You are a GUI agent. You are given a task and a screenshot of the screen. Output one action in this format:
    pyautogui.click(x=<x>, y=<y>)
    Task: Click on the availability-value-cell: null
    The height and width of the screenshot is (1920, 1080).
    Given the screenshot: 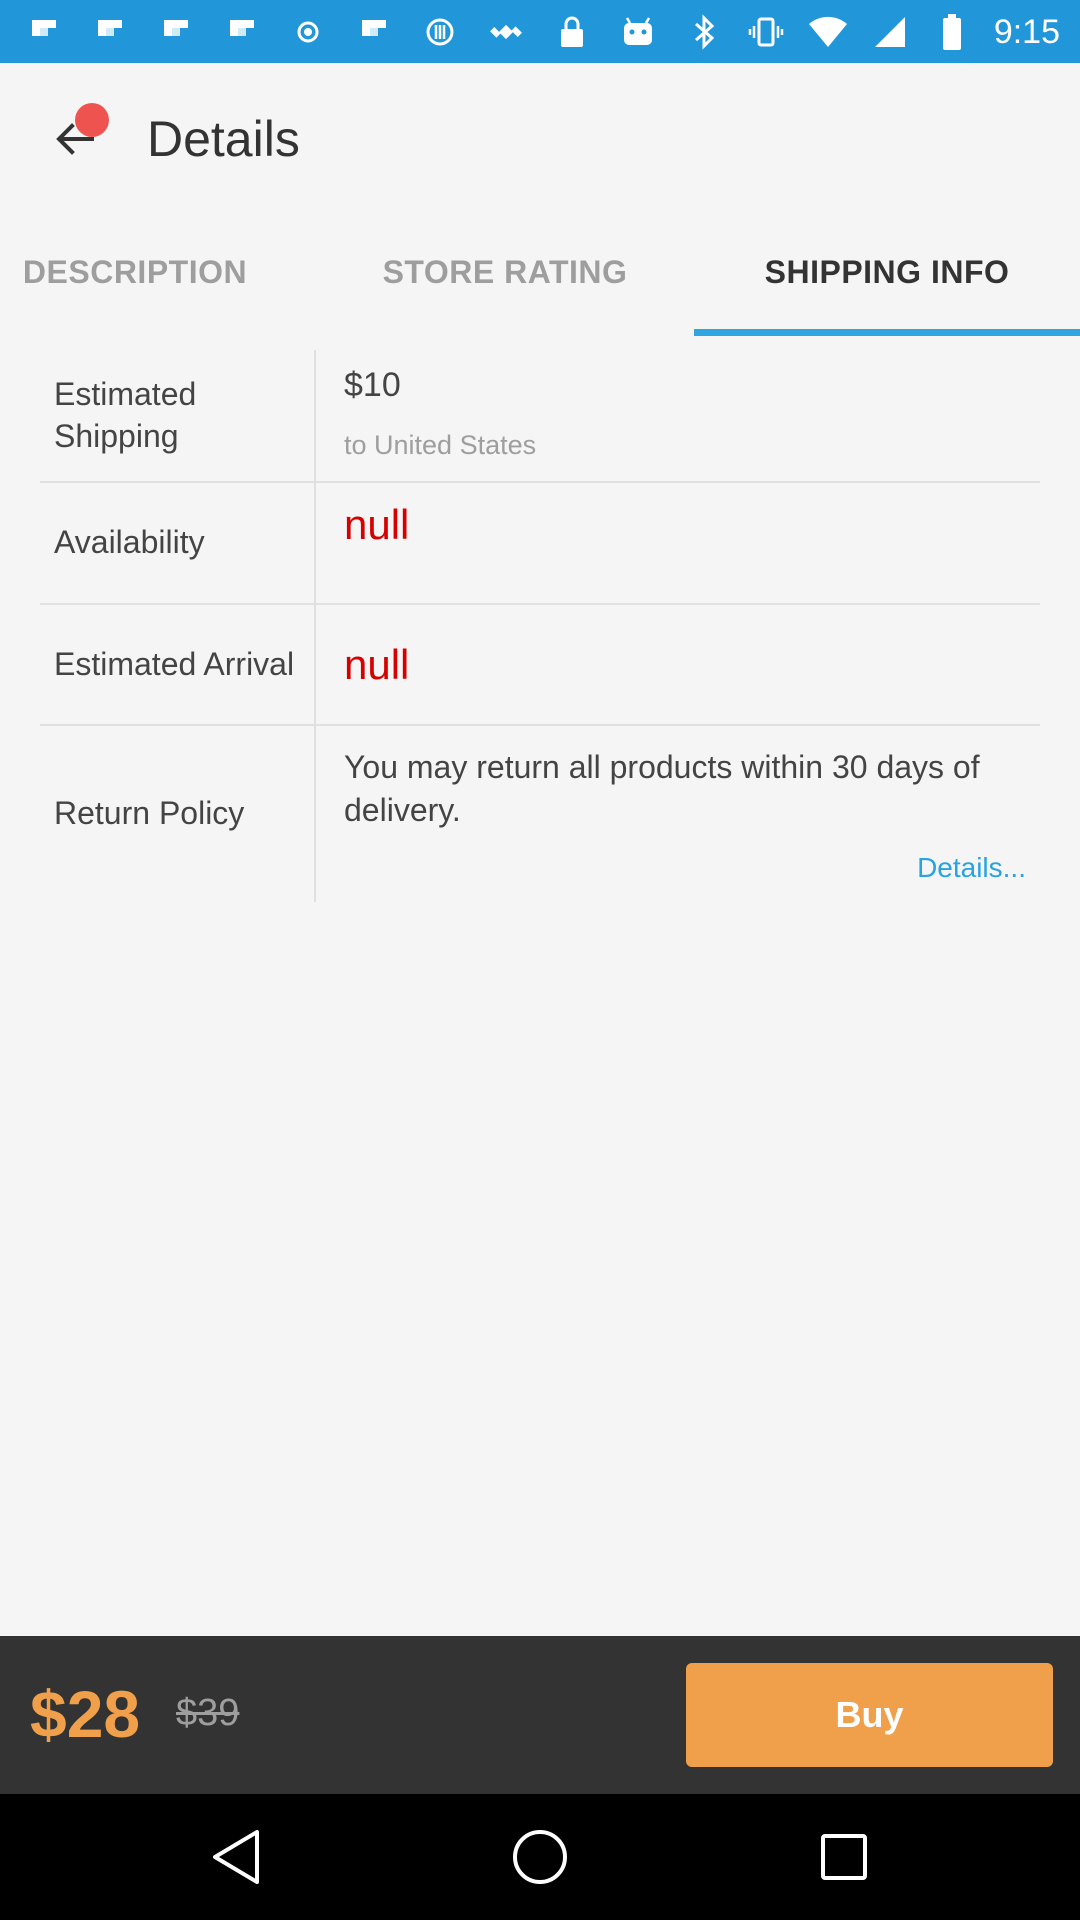 What is the action you would take?
    pyautogui.click(x=678, y=543)
    